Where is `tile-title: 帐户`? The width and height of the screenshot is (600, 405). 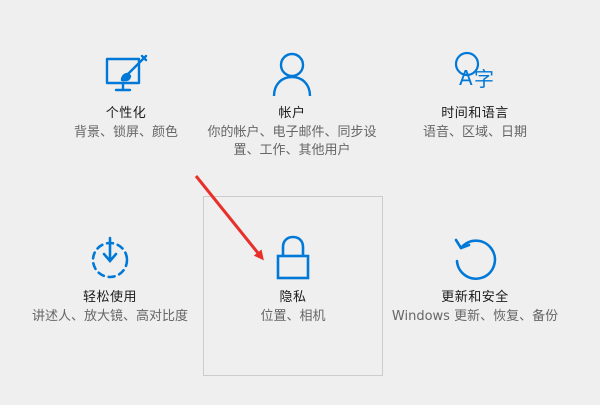
tile-title: 帐户 is located at coordinates (292, 113).